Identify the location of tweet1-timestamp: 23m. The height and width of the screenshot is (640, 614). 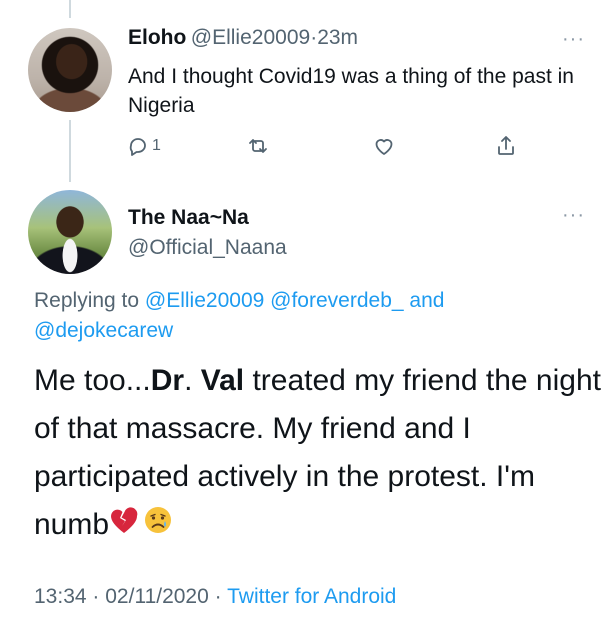
(337, 37).